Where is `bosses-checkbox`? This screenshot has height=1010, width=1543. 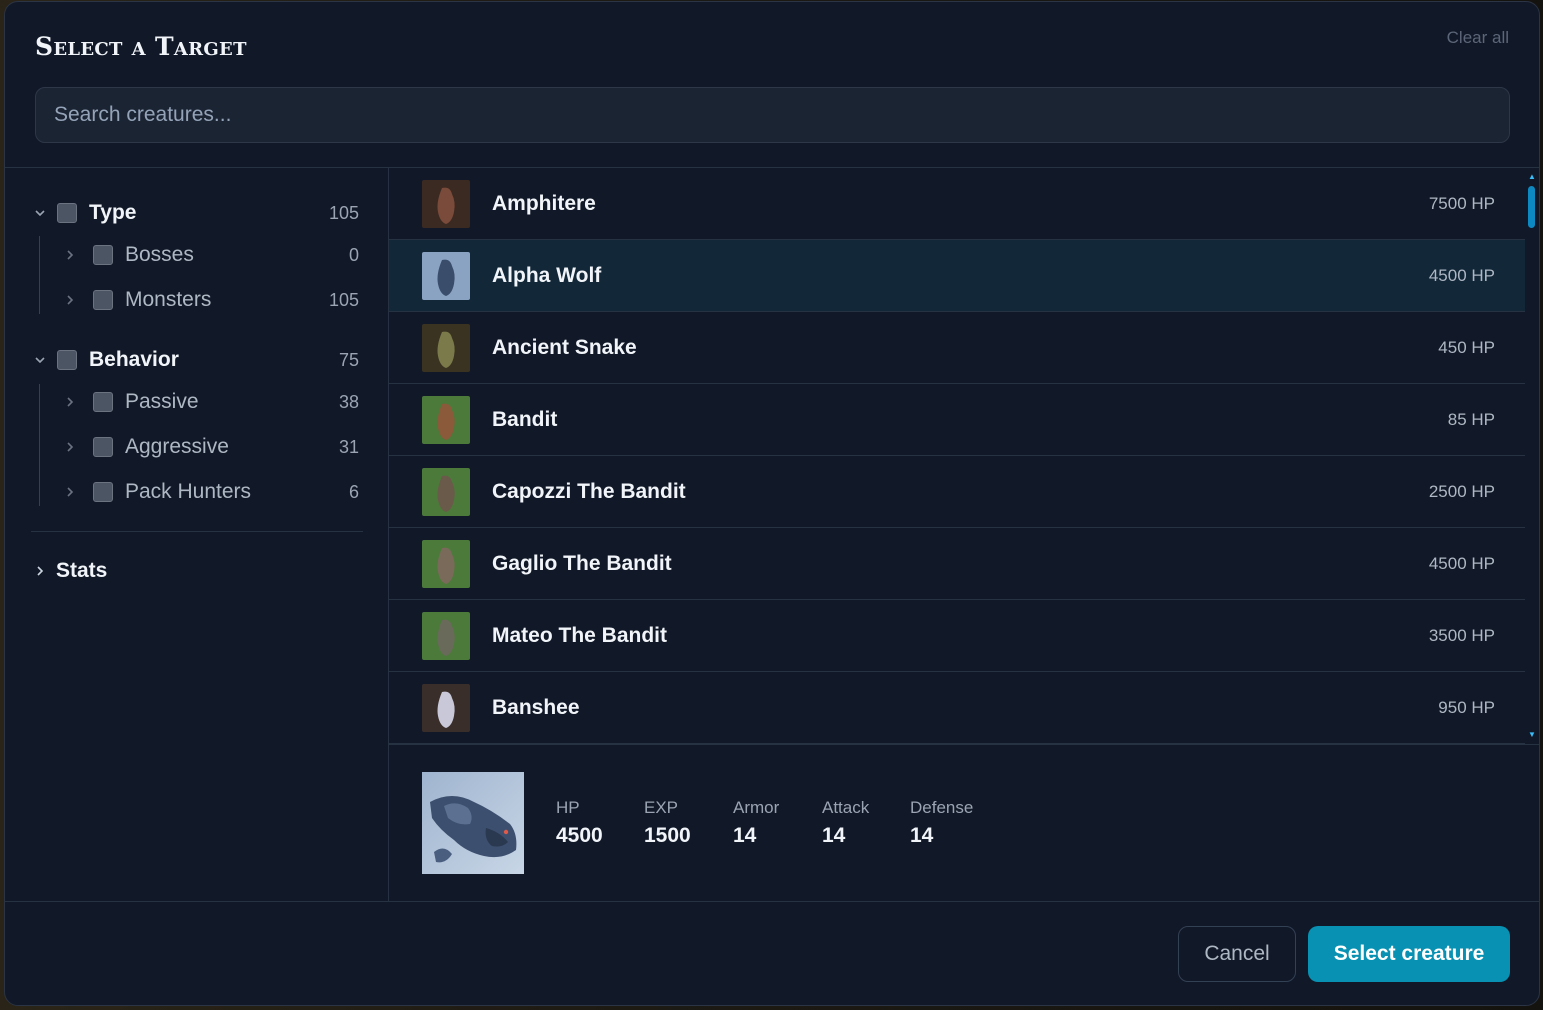
bosses-checkbox is located at coordinates (103, 255).